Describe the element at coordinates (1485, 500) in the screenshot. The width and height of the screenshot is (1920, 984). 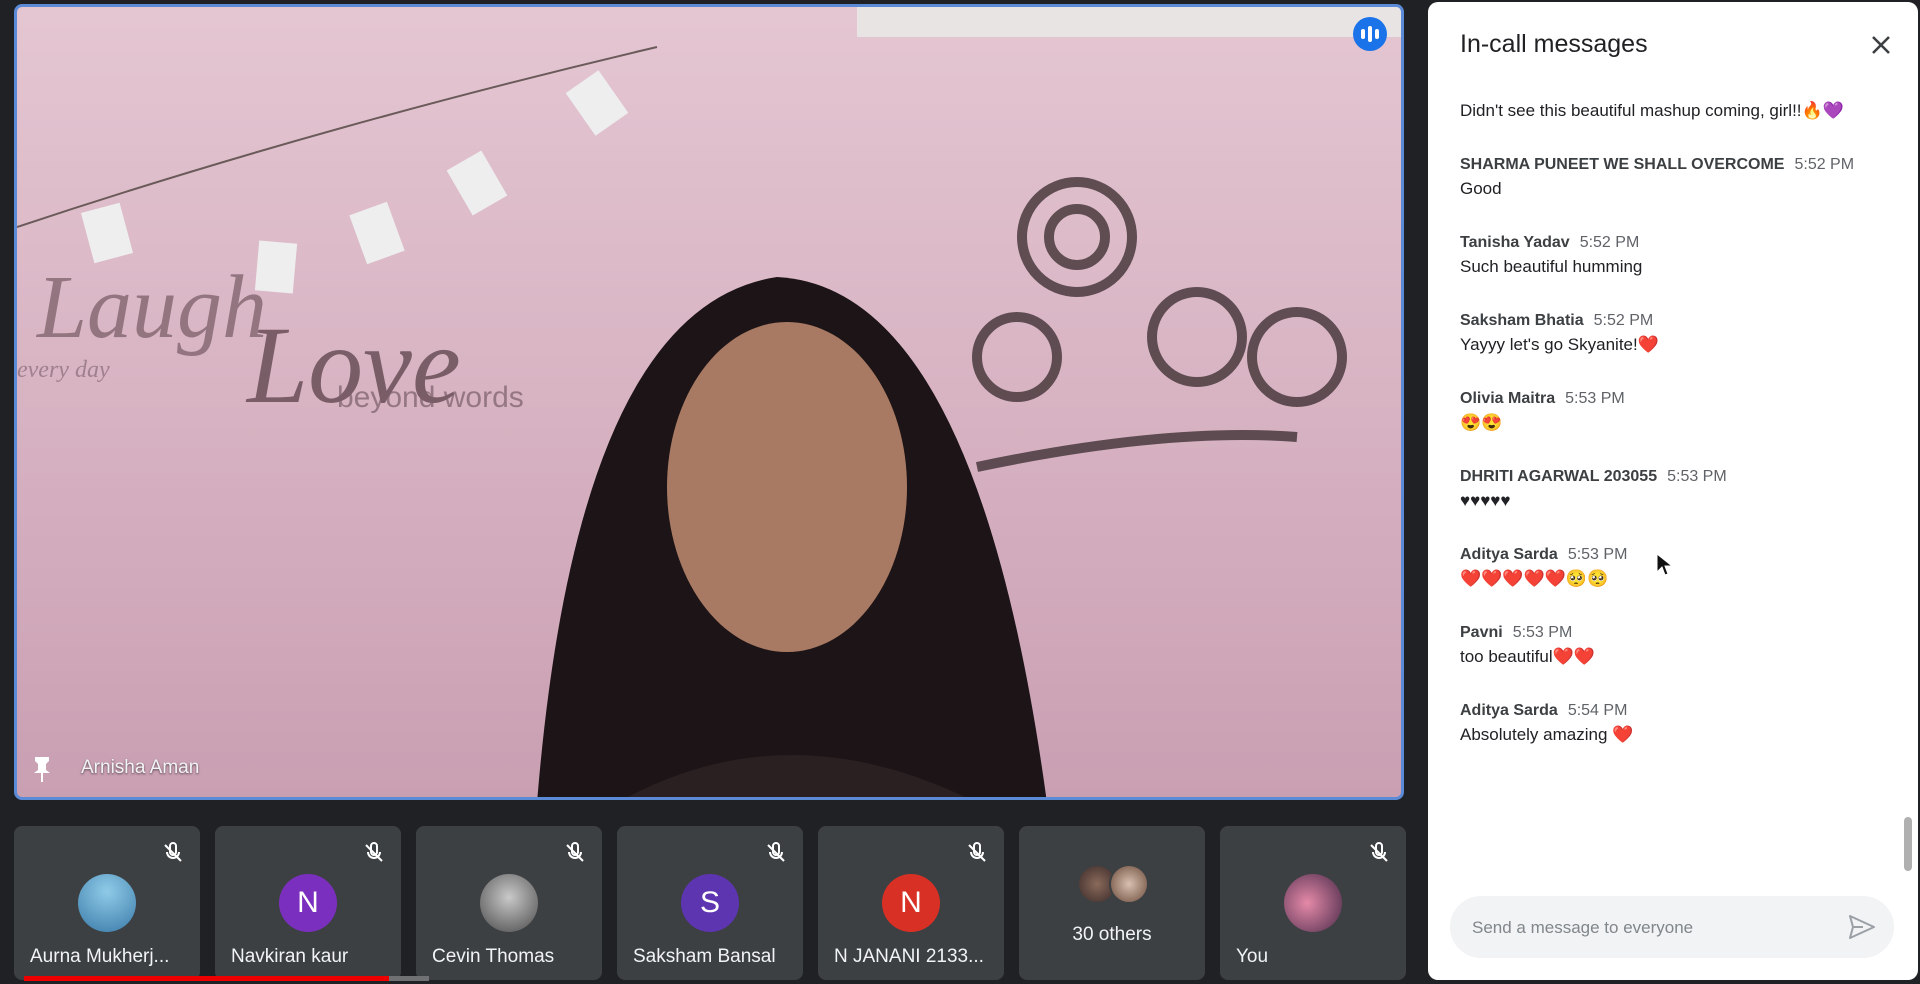
I see `message-text: ♥♥♥♥♥` at that location.